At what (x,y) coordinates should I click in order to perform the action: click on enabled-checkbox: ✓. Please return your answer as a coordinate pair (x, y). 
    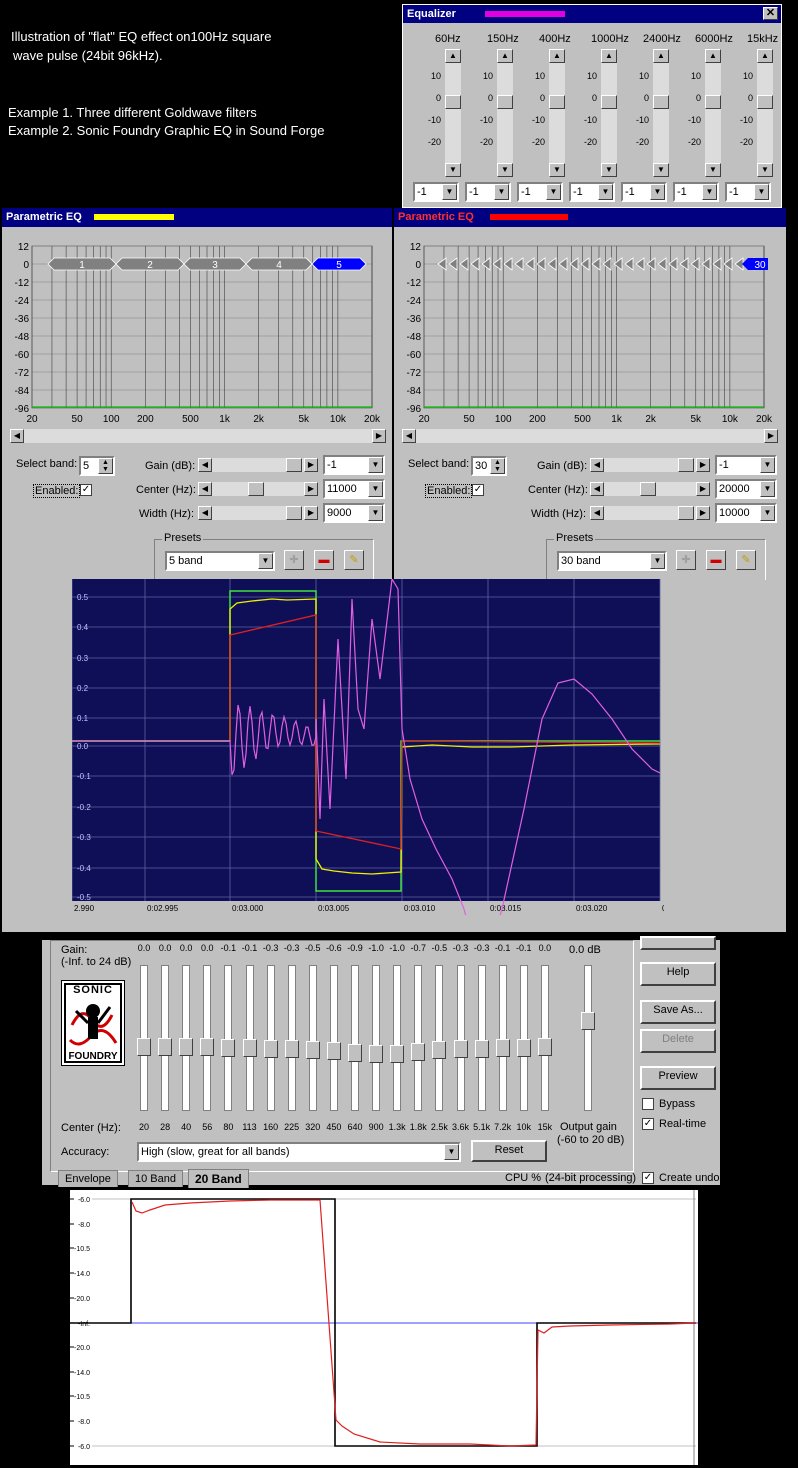
    Looking at the image, I should click on (478, 490).